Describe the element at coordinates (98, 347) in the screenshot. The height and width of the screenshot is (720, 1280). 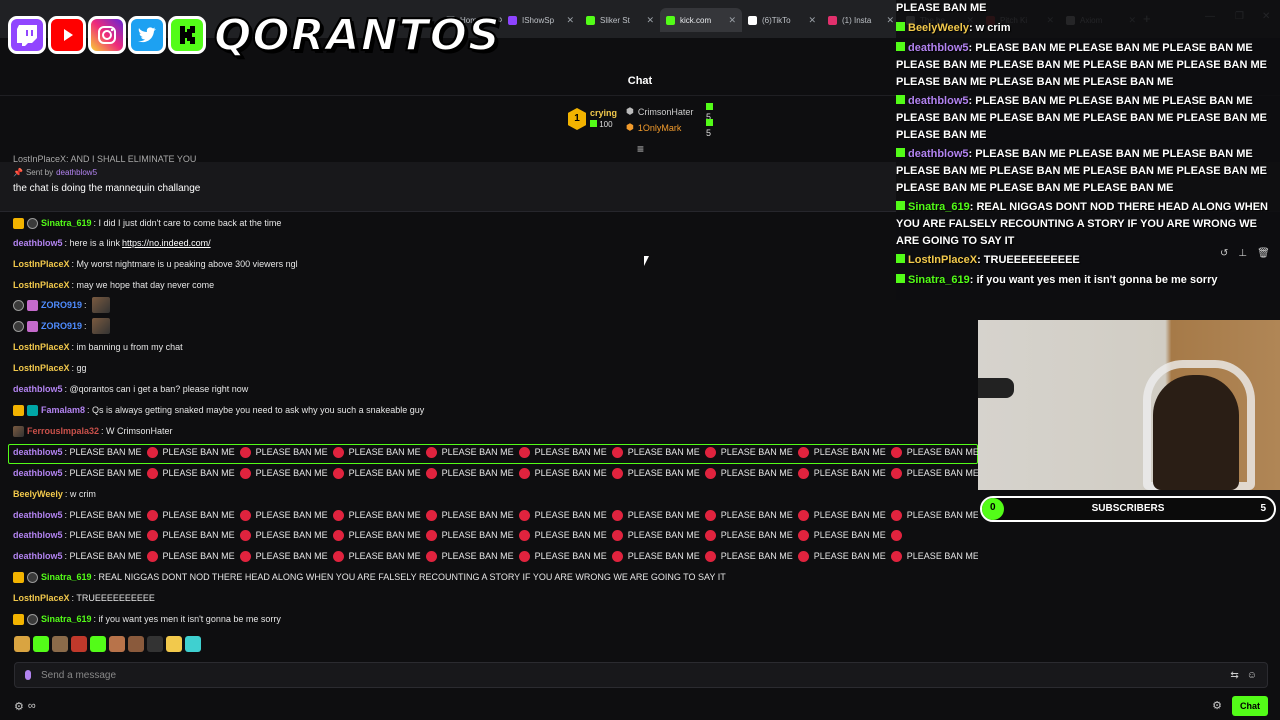
I see `chat-message: LostInPlaceX: im banning u from my chat` at that location.